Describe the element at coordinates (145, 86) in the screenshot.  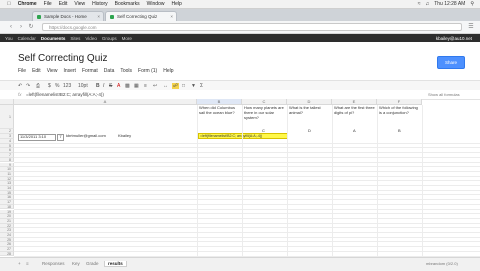
I see `align-icon: ≡` at that location.